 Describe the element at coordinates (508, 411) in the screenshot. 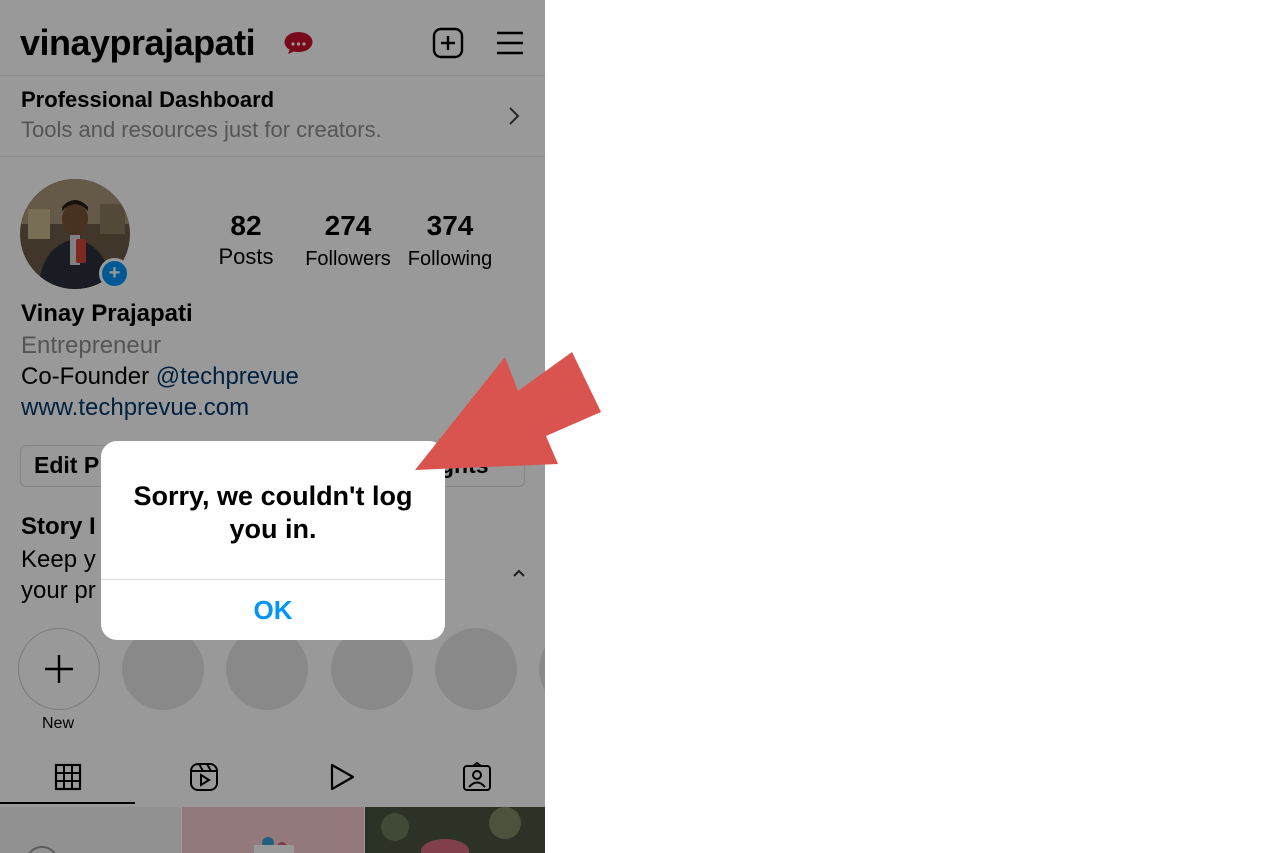

I see `annotation-arrow-icon` at that location.